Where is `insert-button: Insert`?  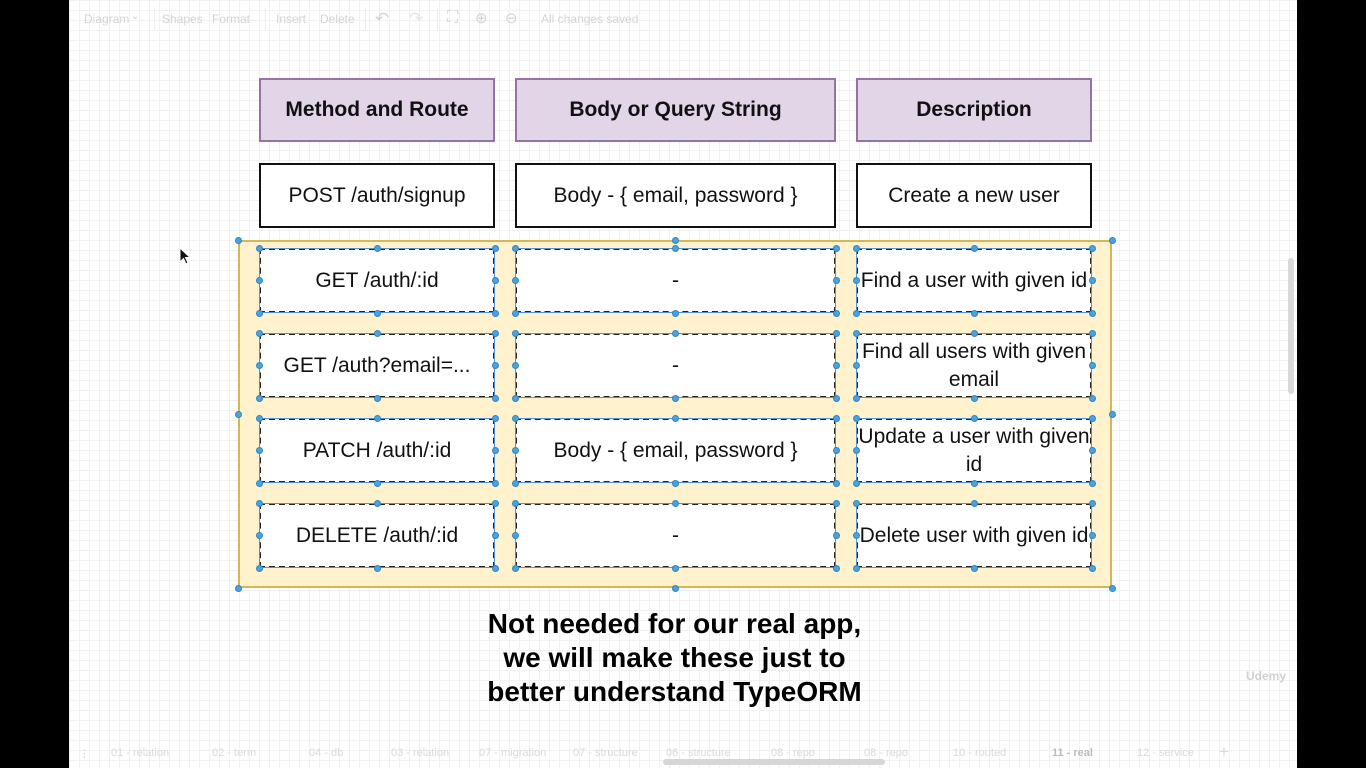
insert-button: Insert is located at coordinates (291, 19).